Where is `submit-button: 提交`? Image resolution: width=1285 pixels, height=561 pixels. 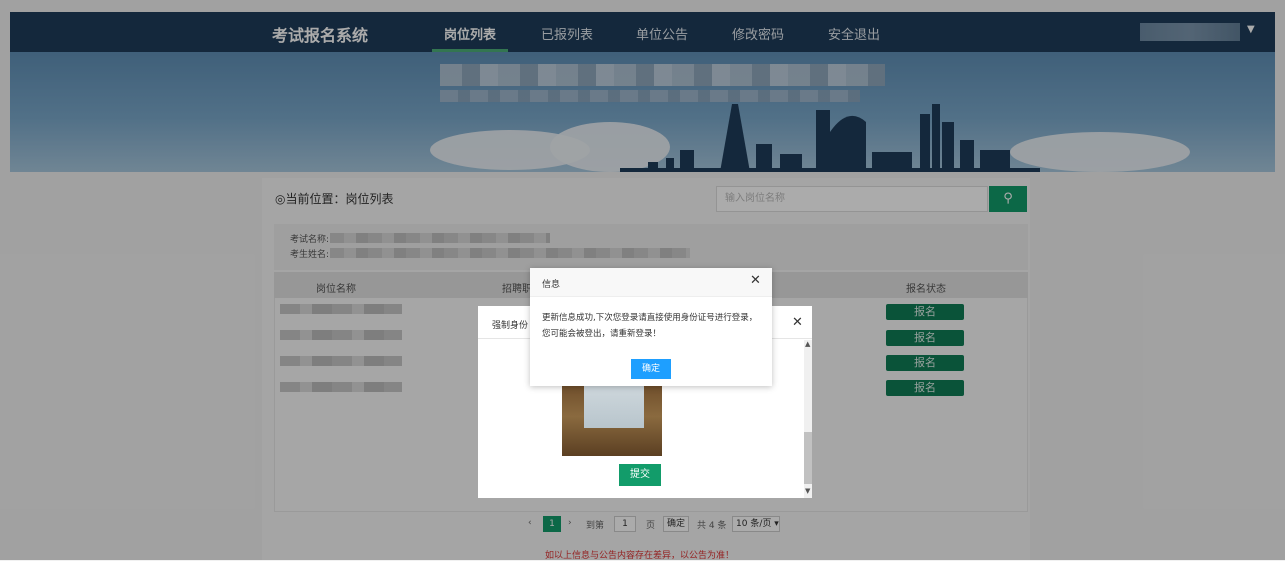
submit-button: 提交 is located at coordinates (640, 475).